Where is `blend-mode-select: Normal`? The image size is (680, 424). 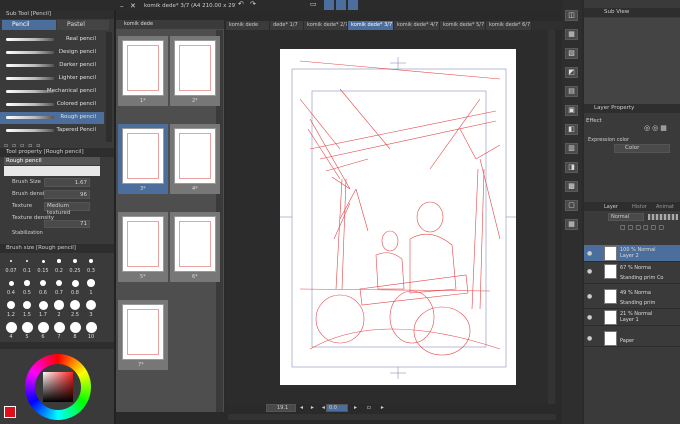 blend-mode-select: Normal is located at coordinates (626, 217).